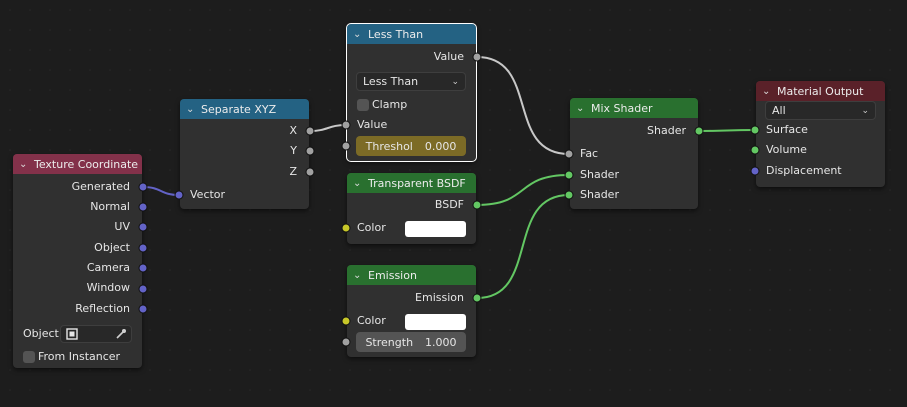 The height and width of the screenshot is (407, 907). Describe the element at coordinates (411, 146) in the screenshot. I see `threshold-slider: Threshol 0.000` at that location.